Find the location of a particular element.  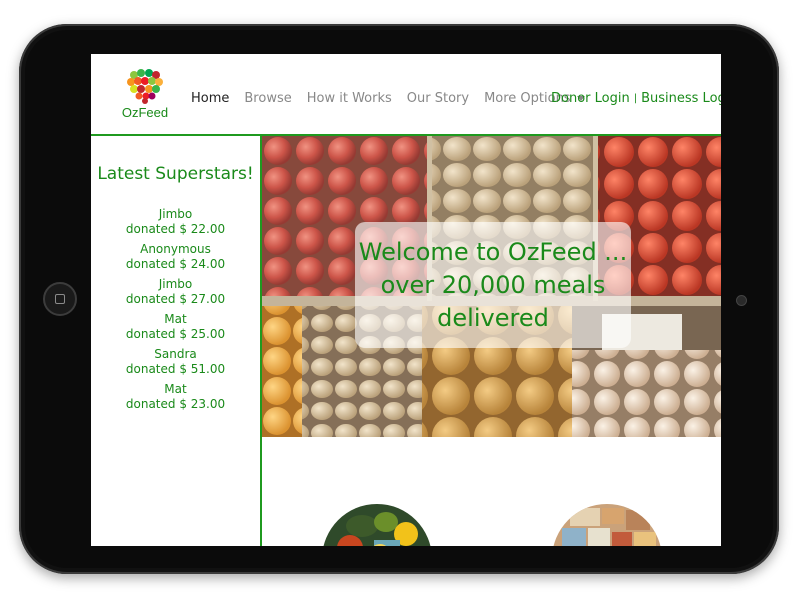

feature-image-groceries is located at coordinates (607, 525).